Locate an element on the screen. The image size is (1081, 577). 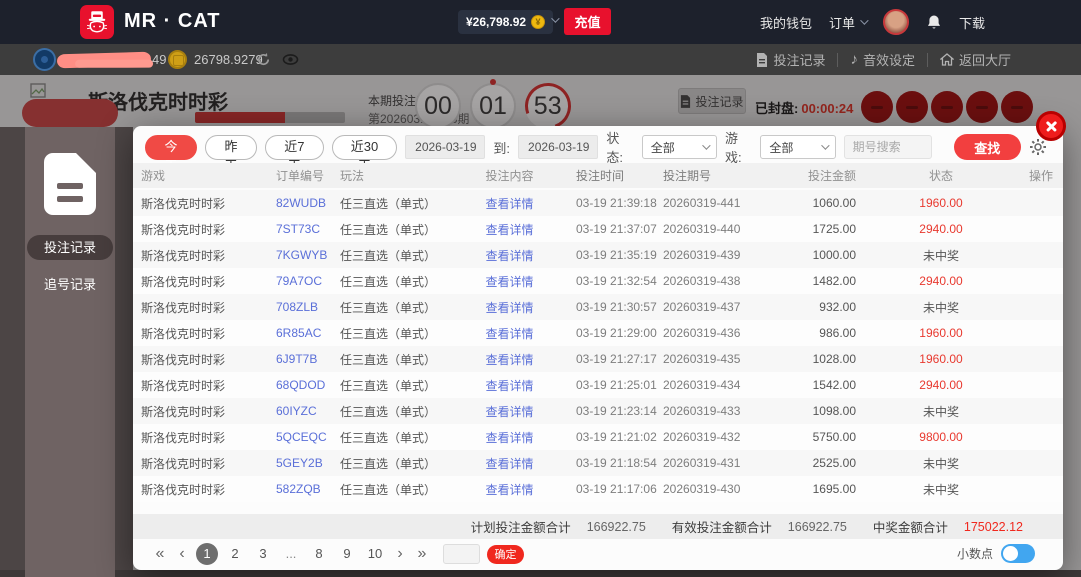
eye-icon is located at coordinates (290, 61).